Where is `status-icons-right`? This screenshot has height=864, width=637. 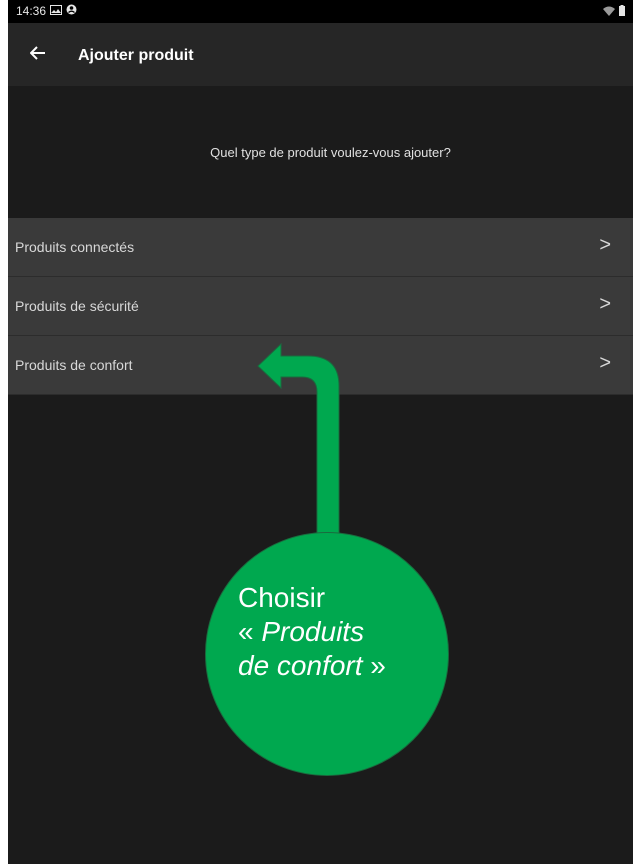
status-icons-right is located at coordinates (614, 12).